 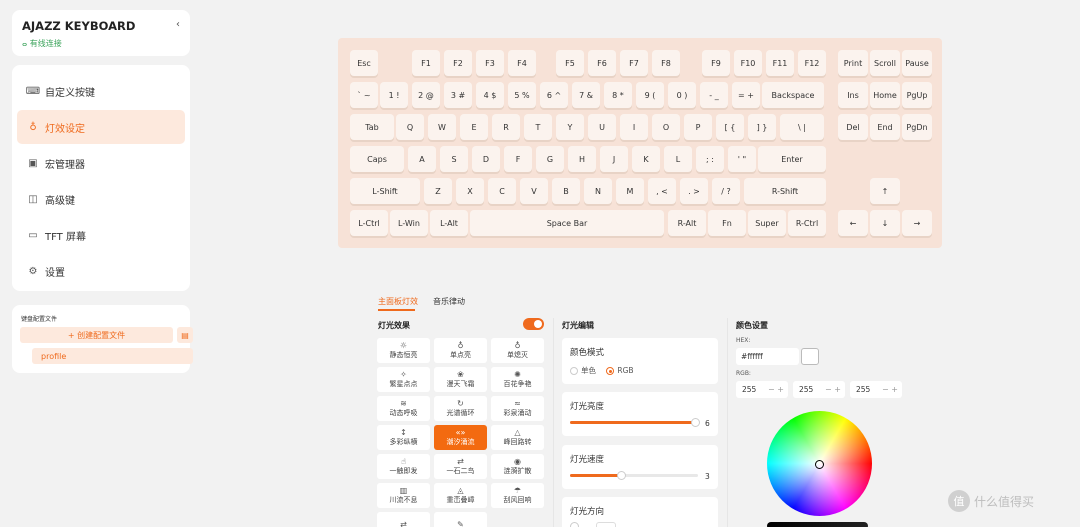 What do you see at coordinates (101, 91) in the screenshot?
I see `sidebar-item-0: ⌨ 自定义按键` at bounding box center [101, 91].